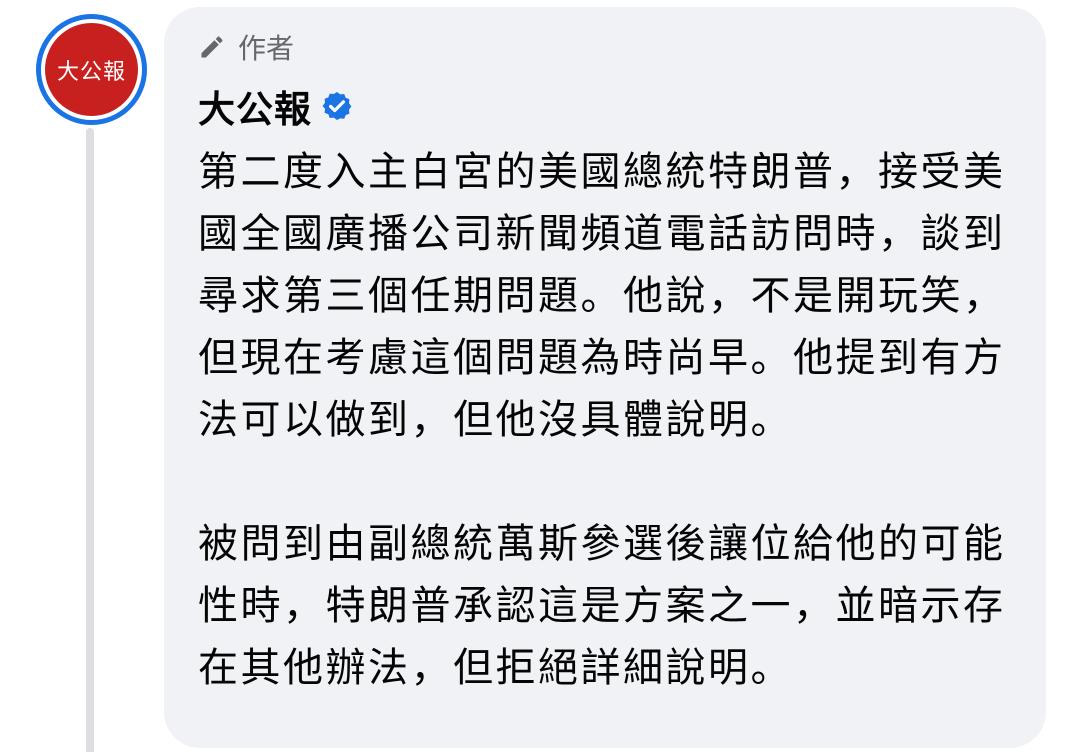 This screenshot has height=752, width=1080. Describe the element at coordinates (212, 47) in the screenshot. I see `pencil-icon` at that location.